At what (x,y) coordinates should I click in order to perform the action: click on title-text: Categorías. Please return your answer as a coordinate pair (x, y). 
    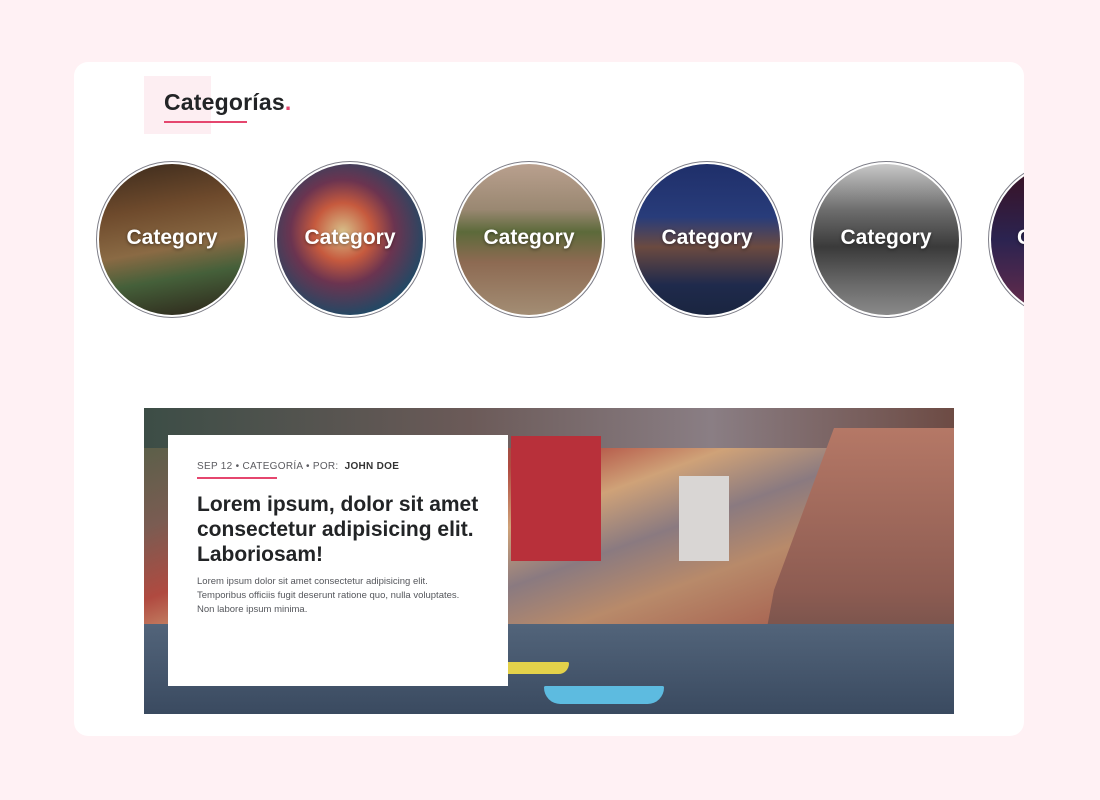
    Looking at the image, I should click on (224, 102).